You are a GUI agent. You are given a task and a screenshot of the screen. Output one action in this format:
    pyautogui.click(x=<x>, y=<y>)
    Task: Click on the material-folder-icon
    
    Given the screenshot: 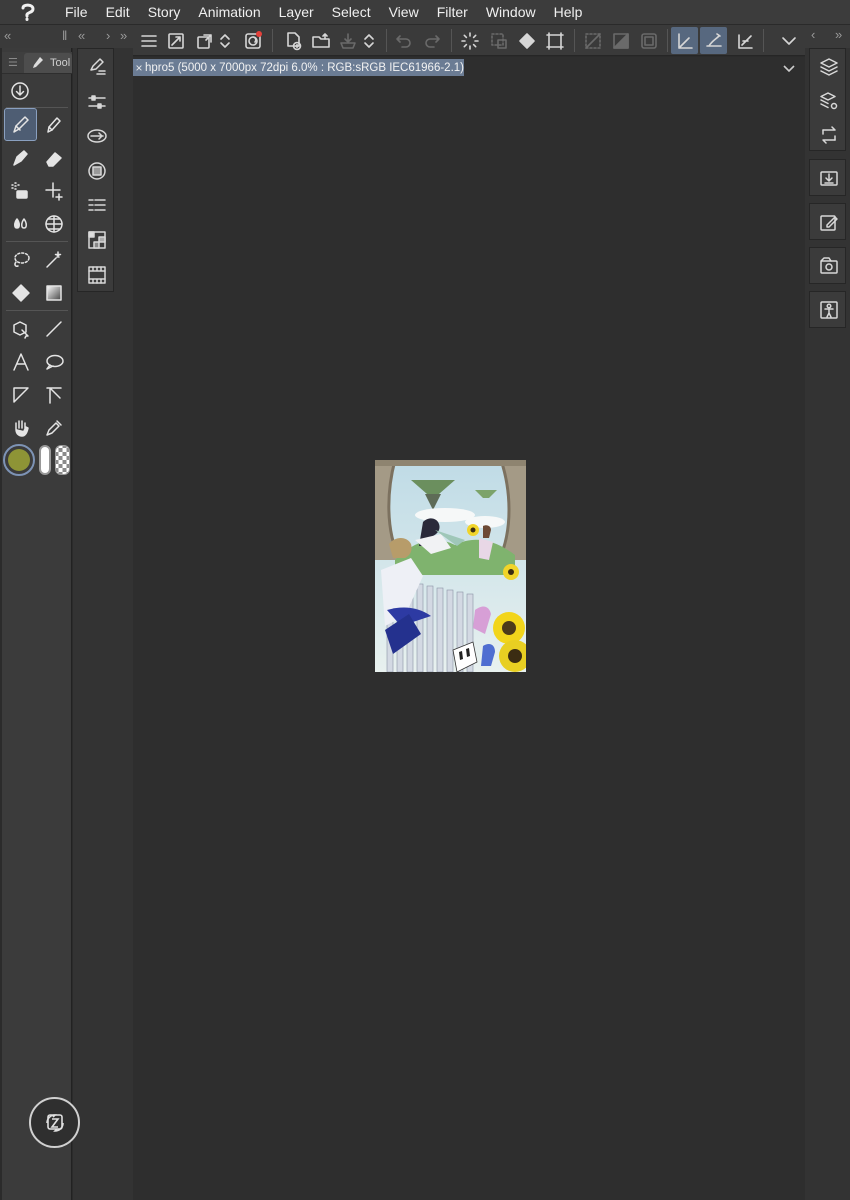 What is the action you would take?
    pyautogui.click(x=828, y=265)
    